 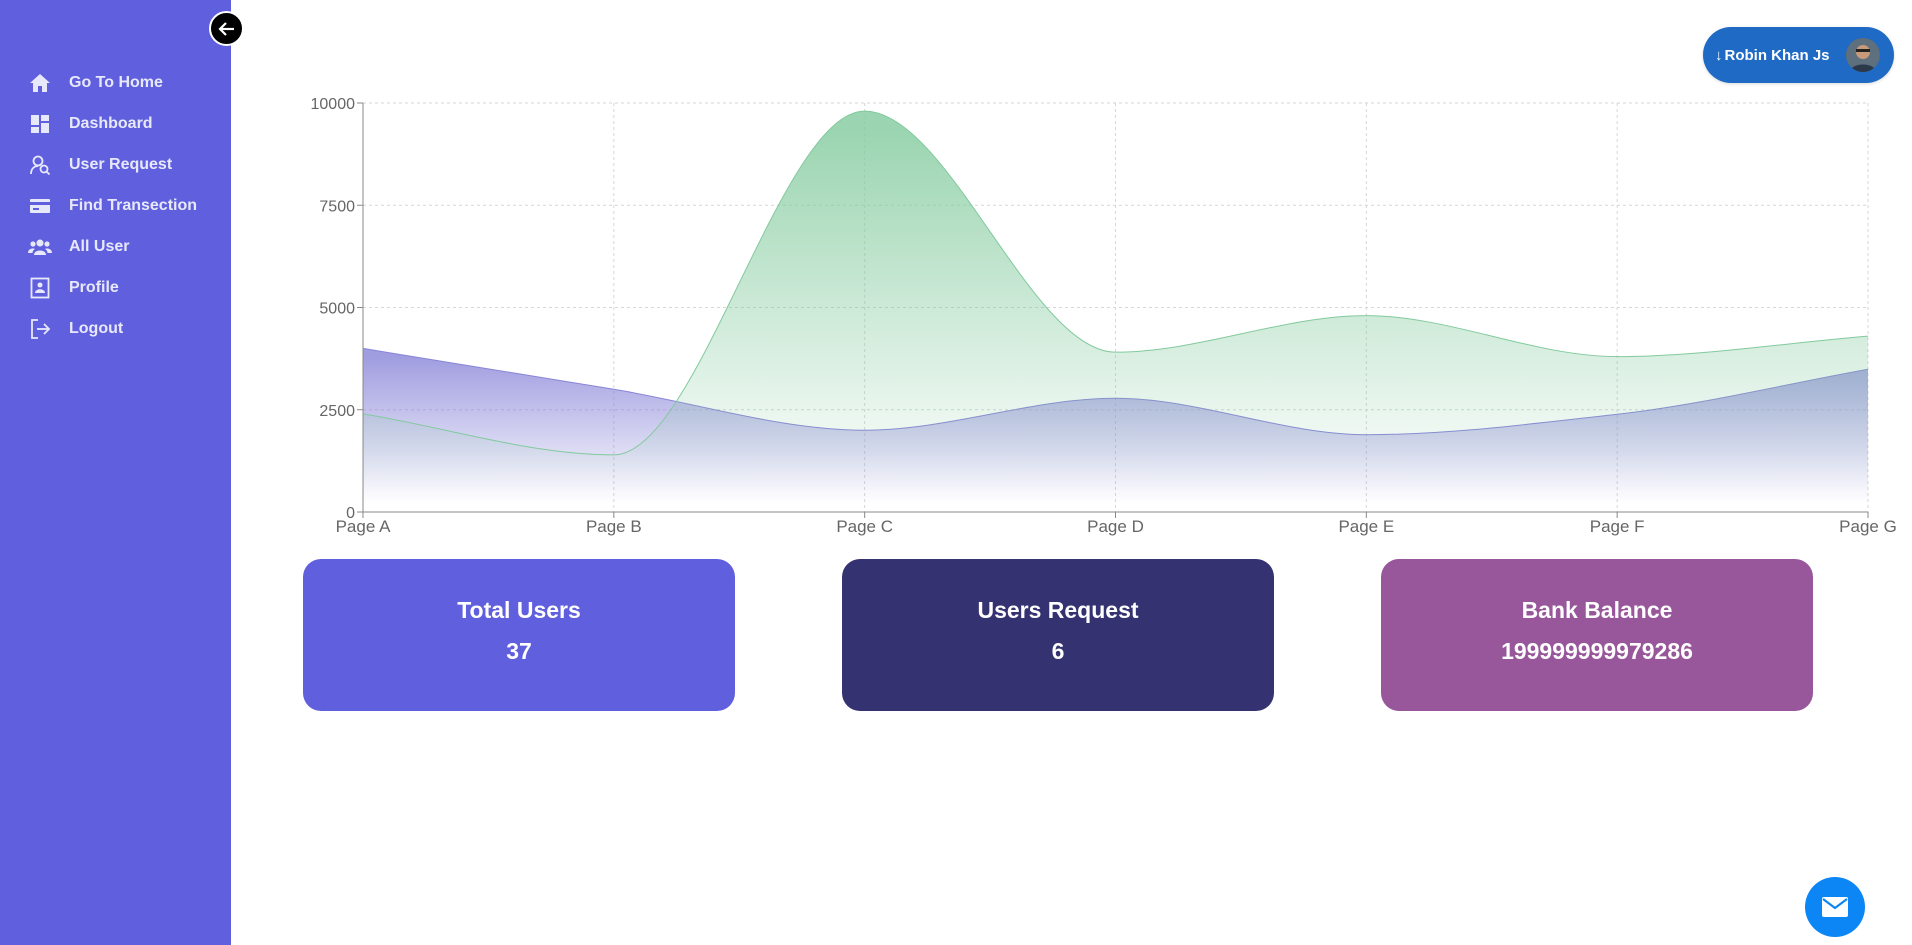 I want to click on sidebar-item-profile: Profile, so click(x=115, y=287).